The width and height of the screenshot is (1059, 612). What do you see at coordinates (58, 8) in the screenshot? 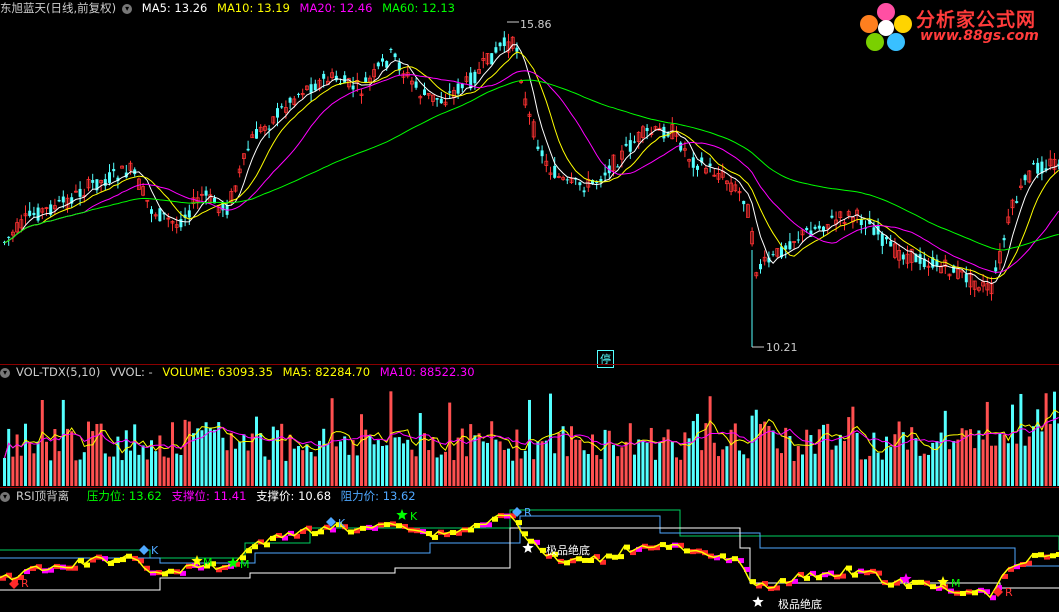
I see `stock-title: 东旭蓝天(日线,前复权)` at bounding box center [58, 8].